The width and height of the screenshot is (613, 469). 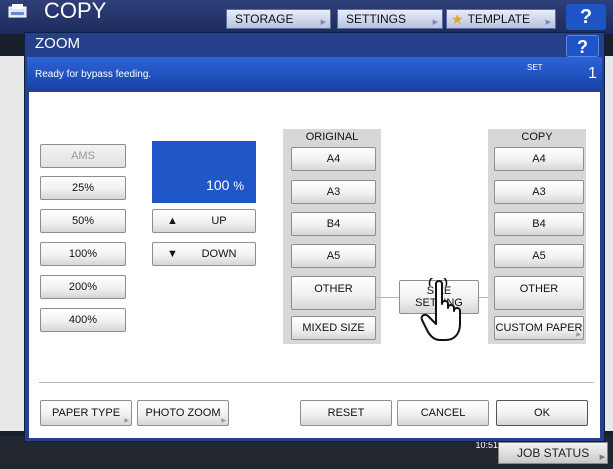 I want to click on zoom-down-button: ▼ DOWN, so click(x=204, y=254).